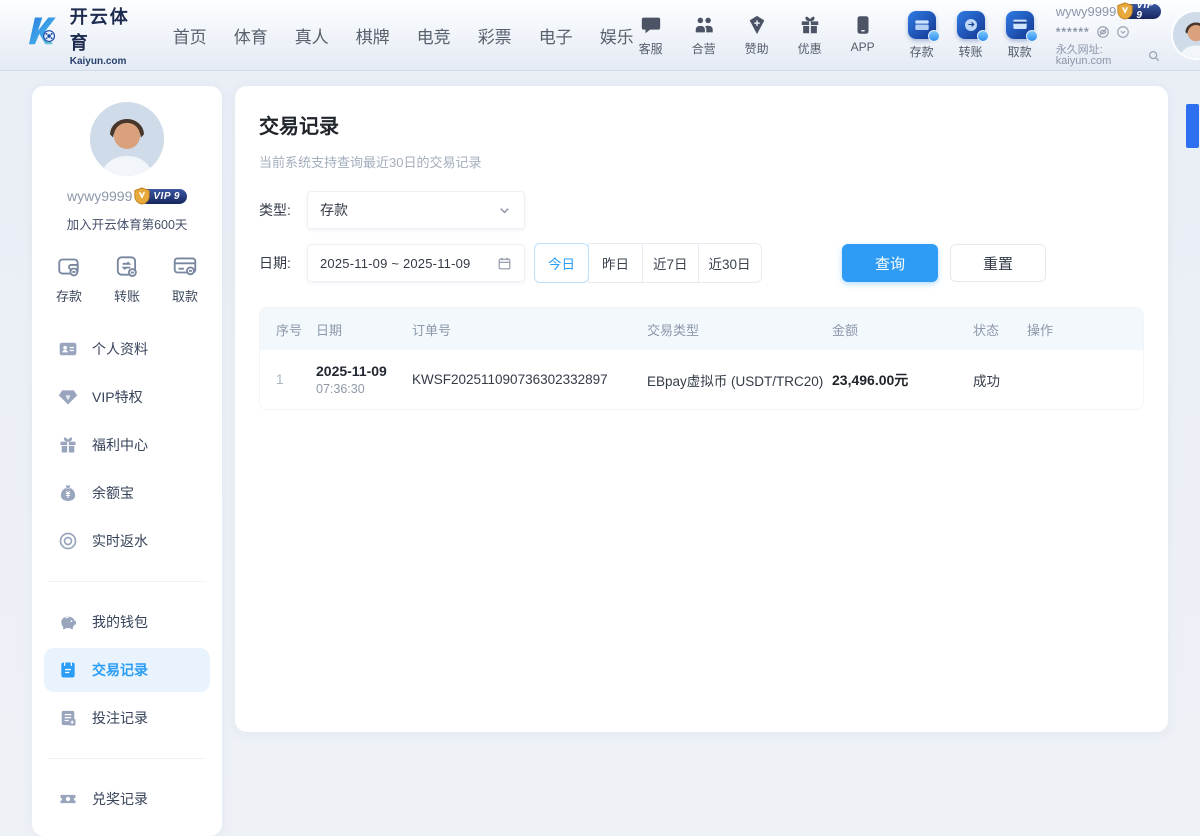  Describe the element at coordinates (364, 379) in the screenshot. I see `cell-date: 2025-11-09 07:36:30` at that location.